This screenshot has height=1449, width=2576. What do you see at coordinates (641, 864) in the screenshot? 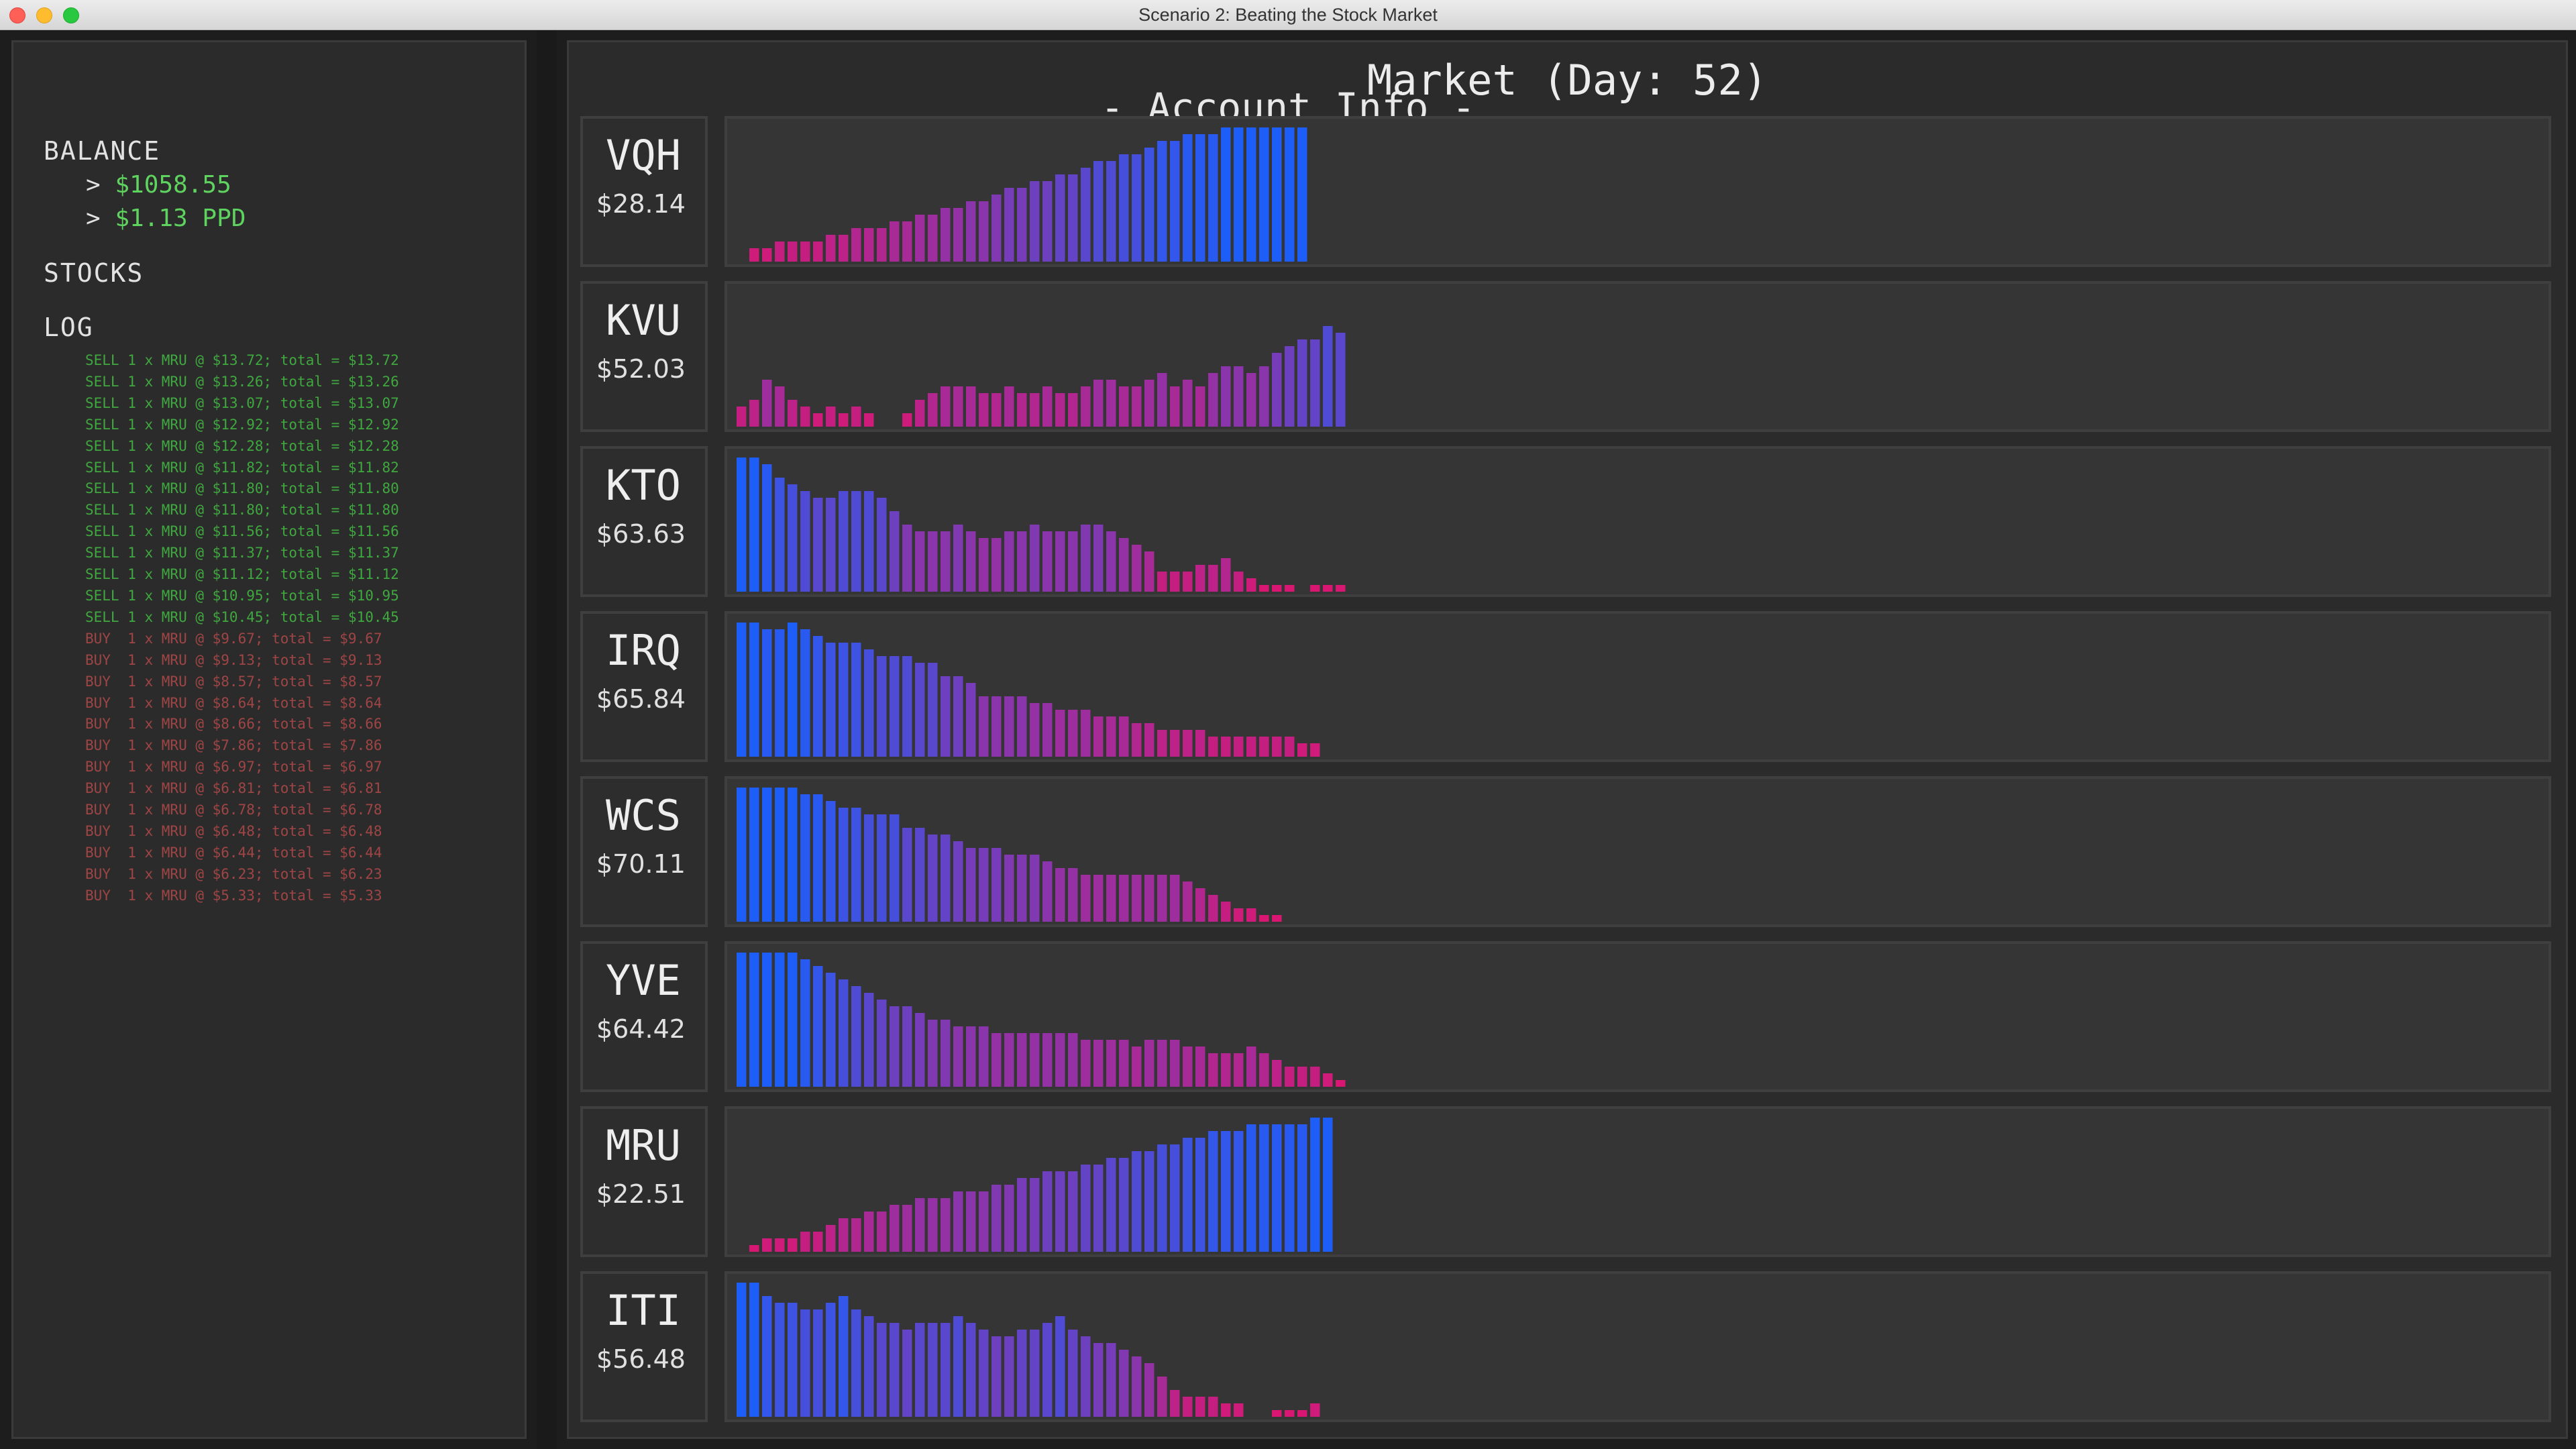
I see `stock-price: $70.11` at bounding box center [641, 864].